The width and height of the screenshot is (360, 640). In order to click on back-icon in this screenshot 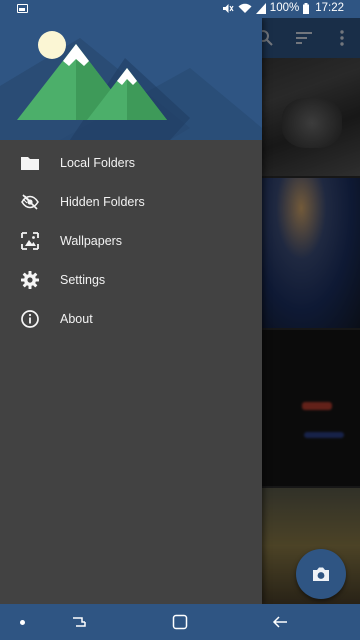, I will do `click(280, 622)`.